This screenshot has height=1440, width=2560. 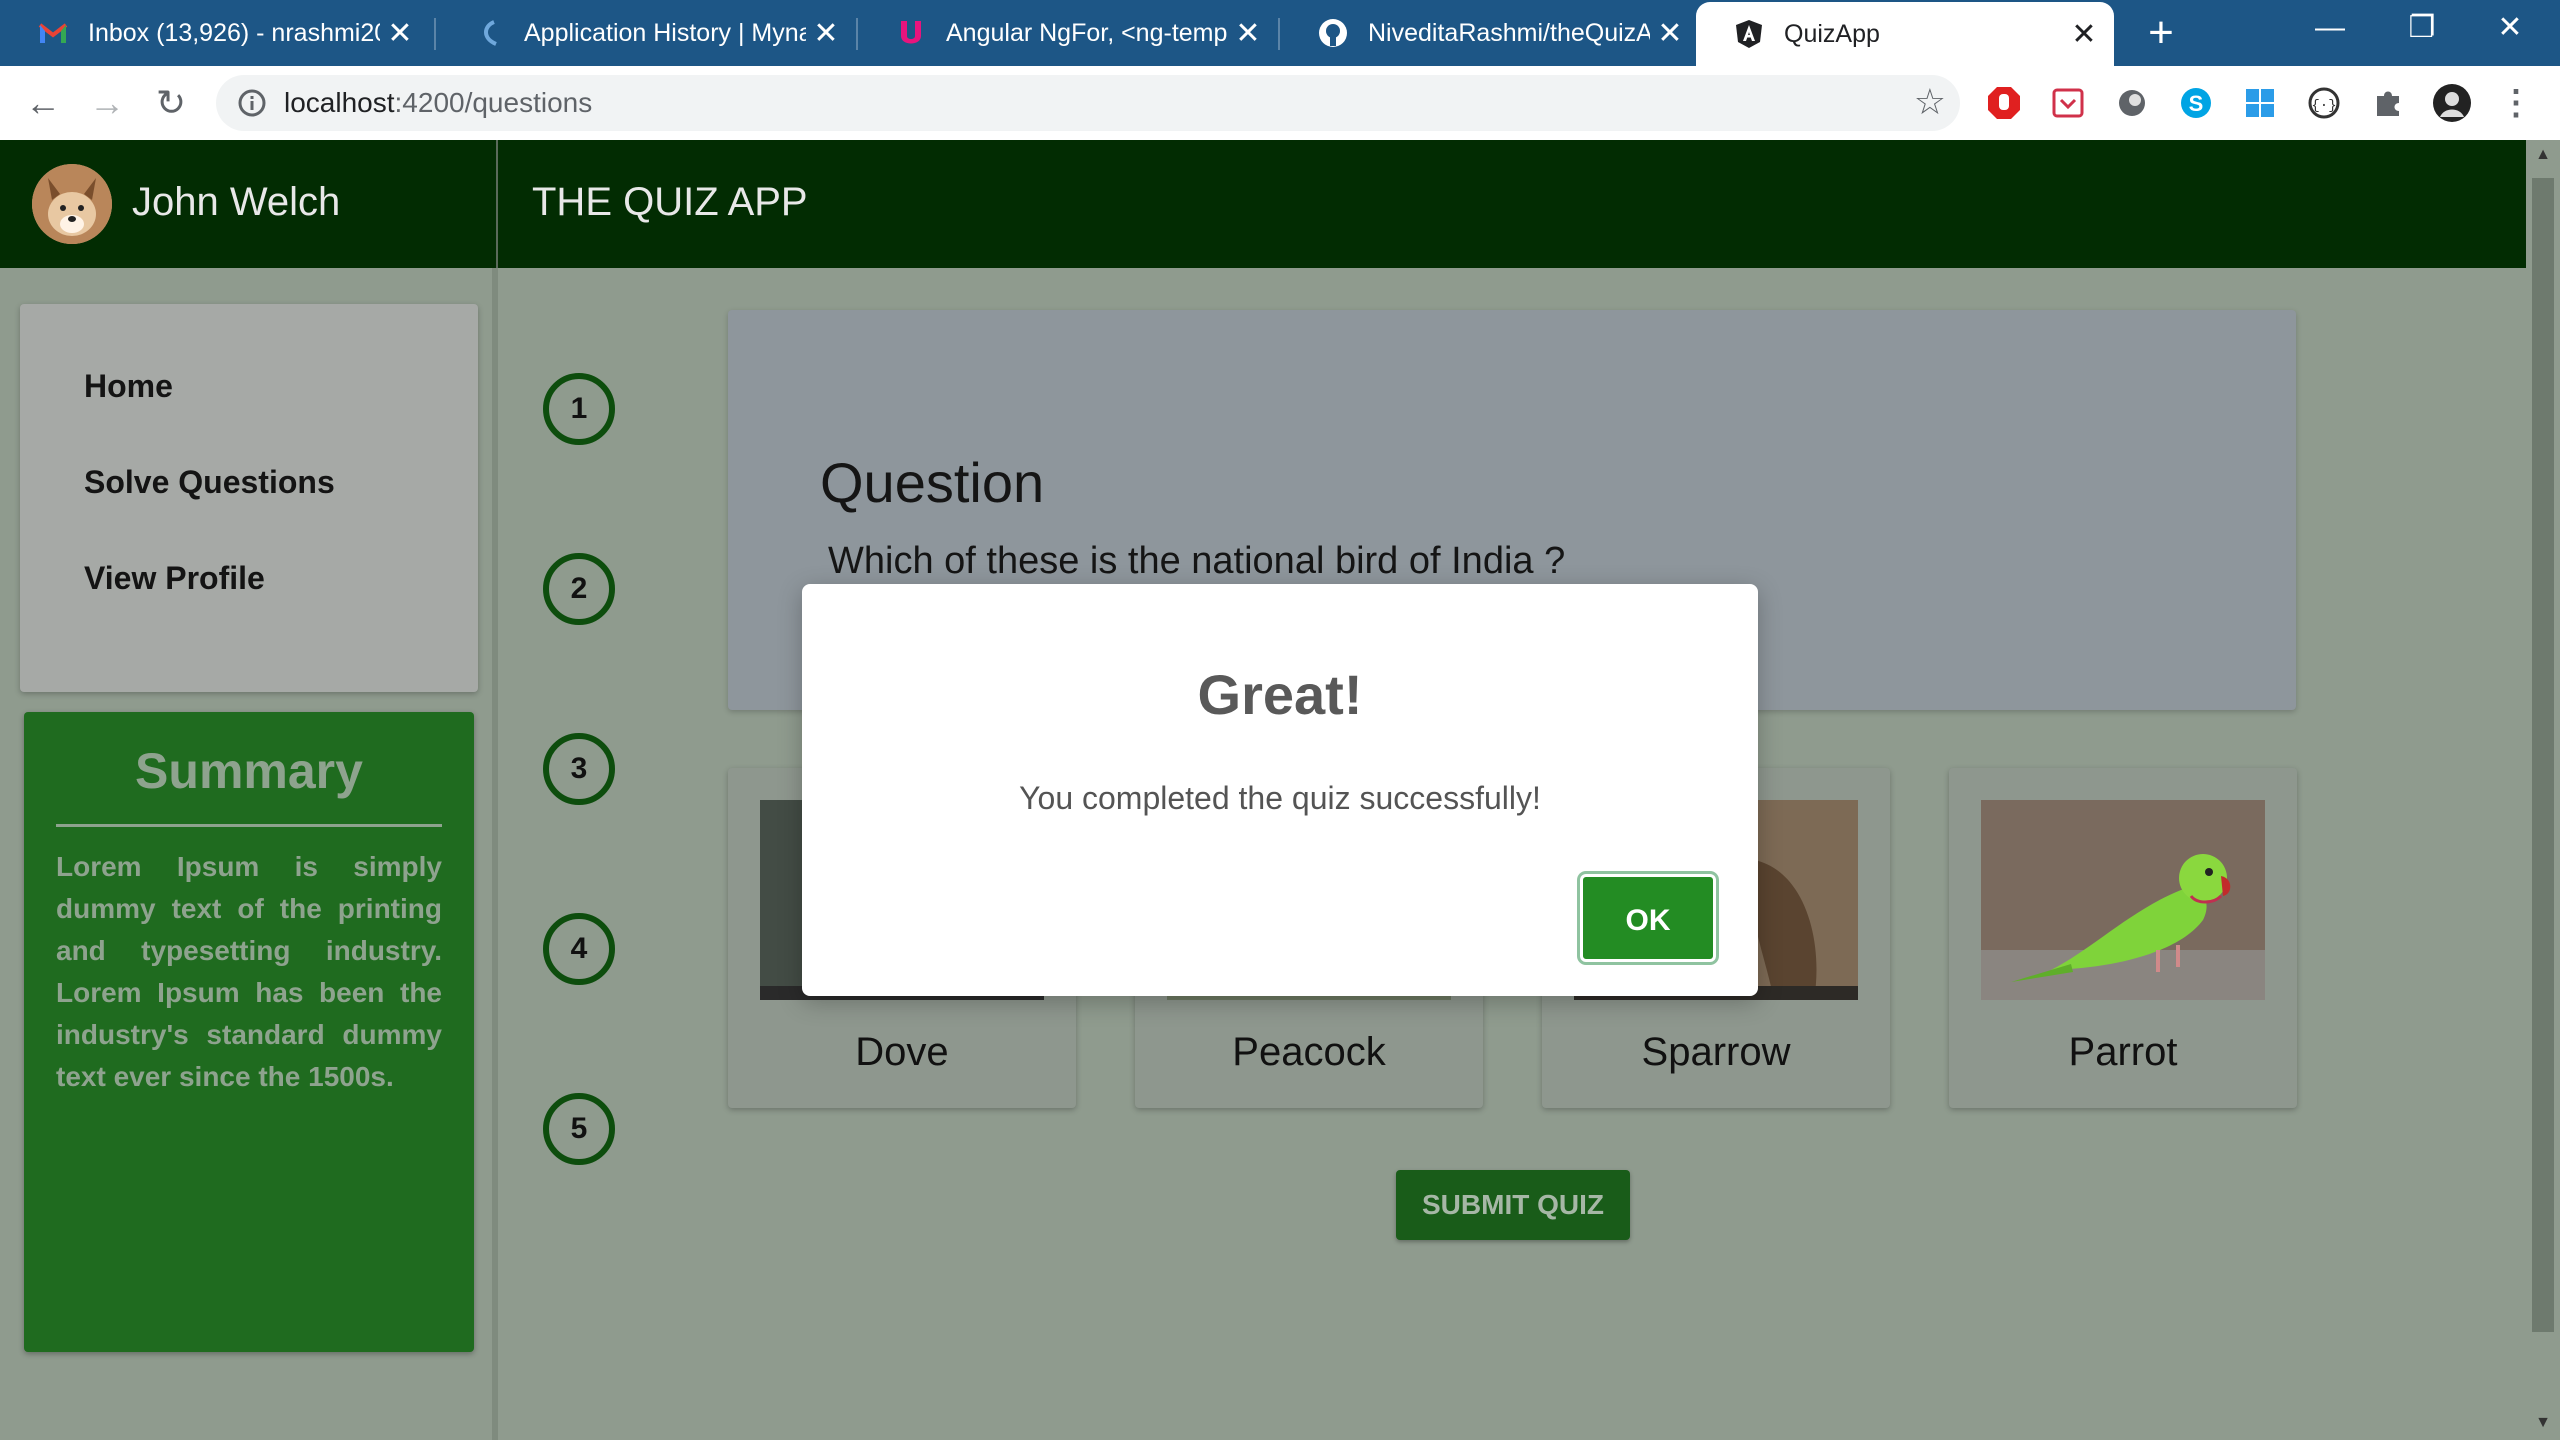 What do you see at coordinates (902, 1052) in the screenshot?
I see `option-label: Dove` at bounding box center [902, 1052].